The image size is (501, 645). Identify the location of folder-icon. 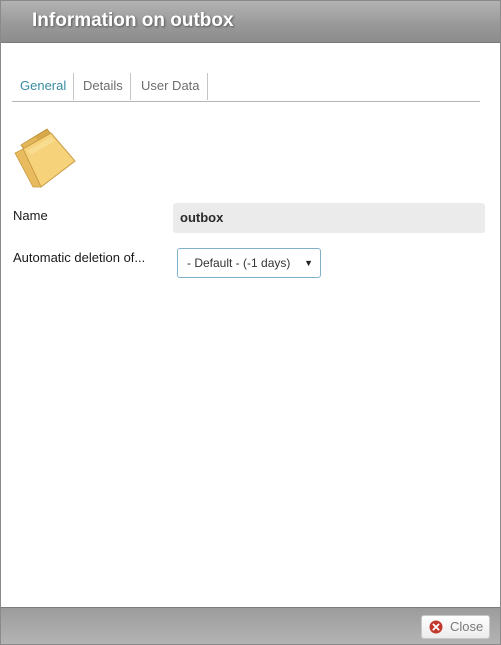
(45, 158).